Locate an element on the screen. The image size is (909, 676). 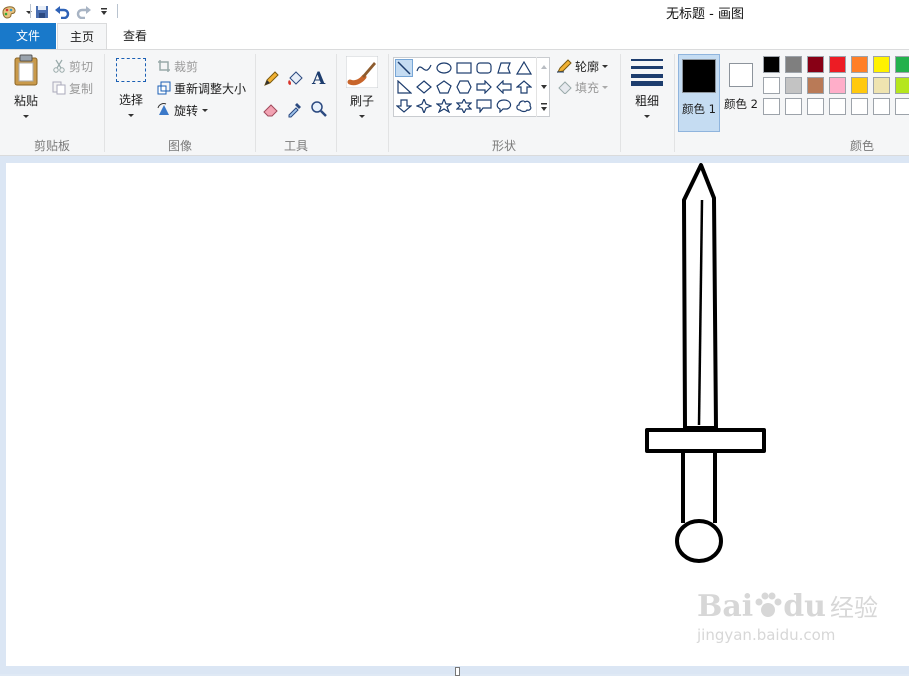
rectangular-callout-shape is located at coordinates (484, 106).